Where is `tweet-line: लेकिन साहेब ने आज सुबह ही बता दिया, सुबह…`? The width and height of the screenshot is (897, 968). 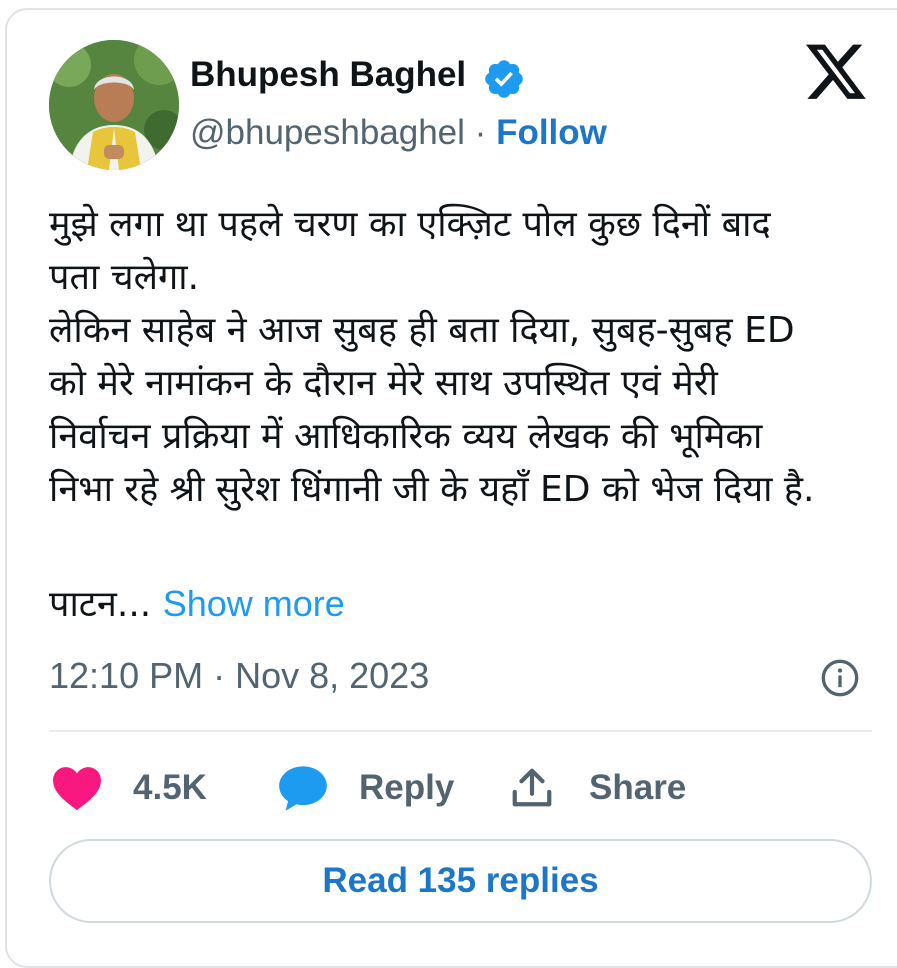
tweet-line: लेकिन साहेब ने आज सुबह ही बता दिया, सुबह… is located at coordinates (422, 330).